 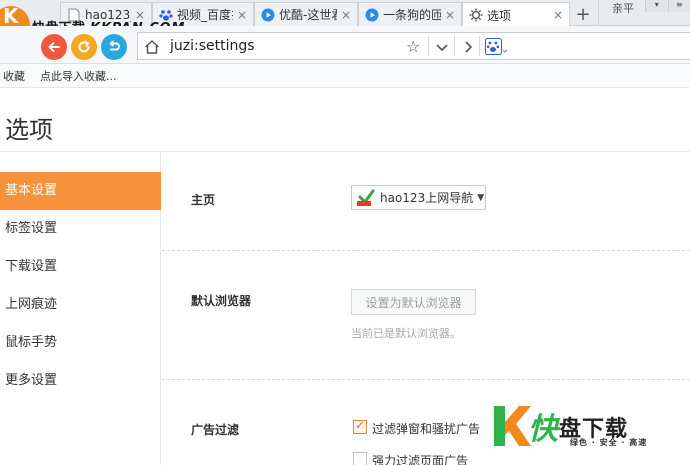 What do you see at coordinates (442, 47) in the screenshot?
I see `chevron-down-icon` at bounding box center [442, 47].